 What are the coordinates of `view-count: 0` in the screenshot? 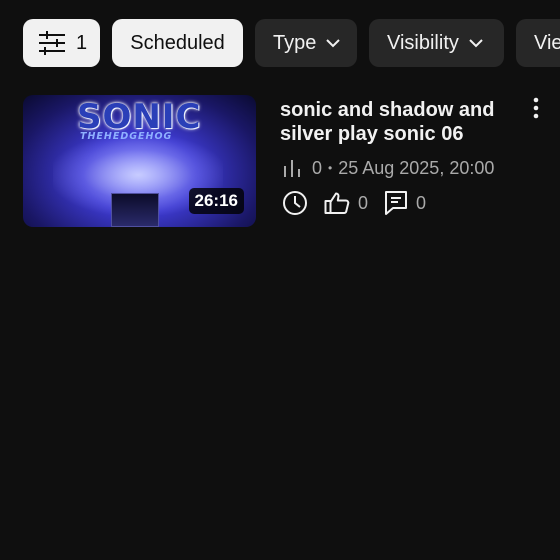 It's located at (317, 167).